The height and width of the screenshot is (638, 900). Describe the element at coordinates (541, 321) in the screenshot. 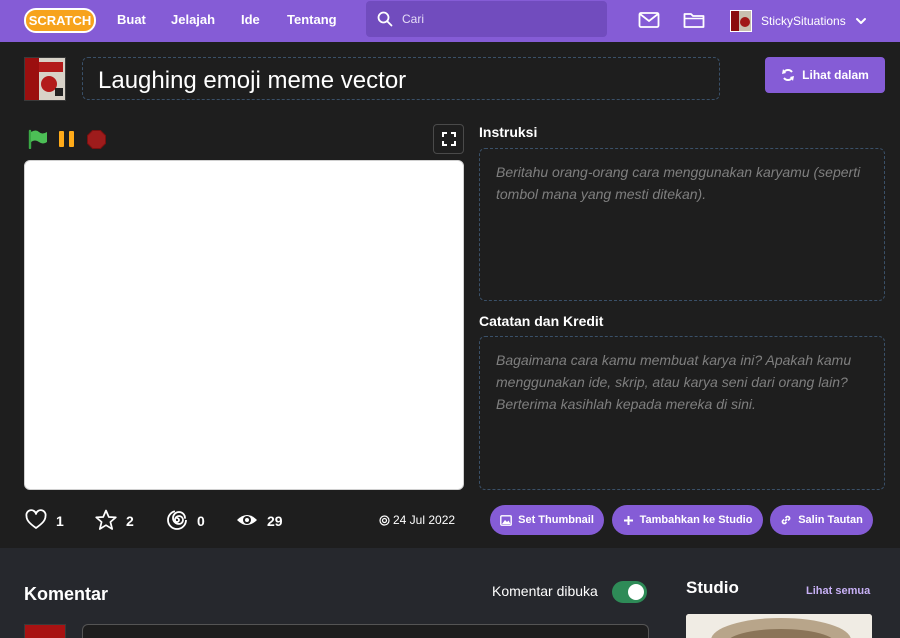

I see `notes-credits-label: Catatan dan Kredit` at that location.